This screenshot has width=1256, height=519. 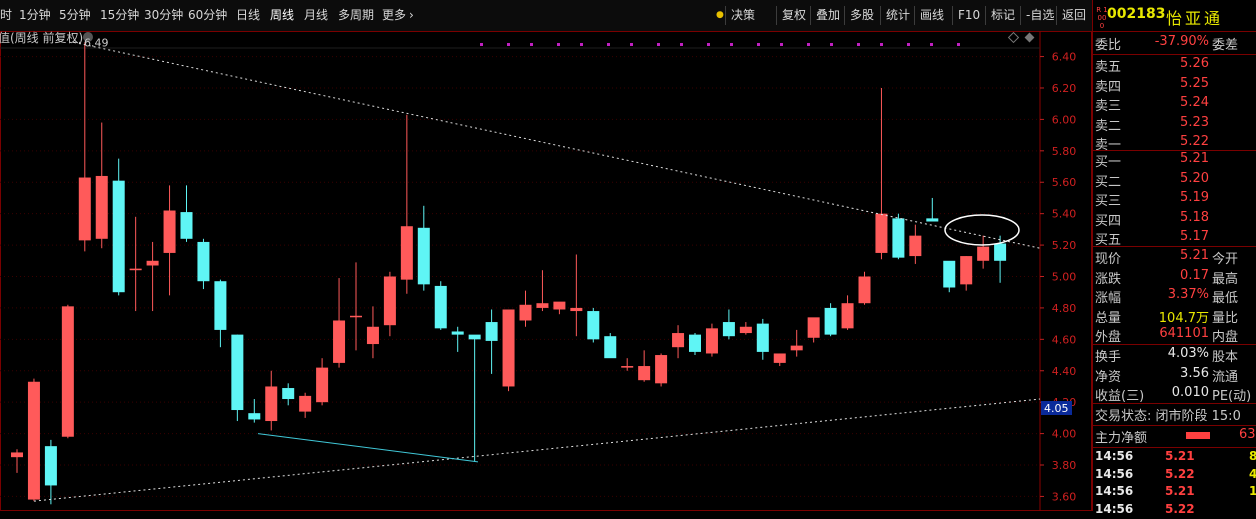 What do you see at coordinates (898, 15) in the screenshot?
I see `toolbar-button-4: 统计` at bounding box center [898, 15].